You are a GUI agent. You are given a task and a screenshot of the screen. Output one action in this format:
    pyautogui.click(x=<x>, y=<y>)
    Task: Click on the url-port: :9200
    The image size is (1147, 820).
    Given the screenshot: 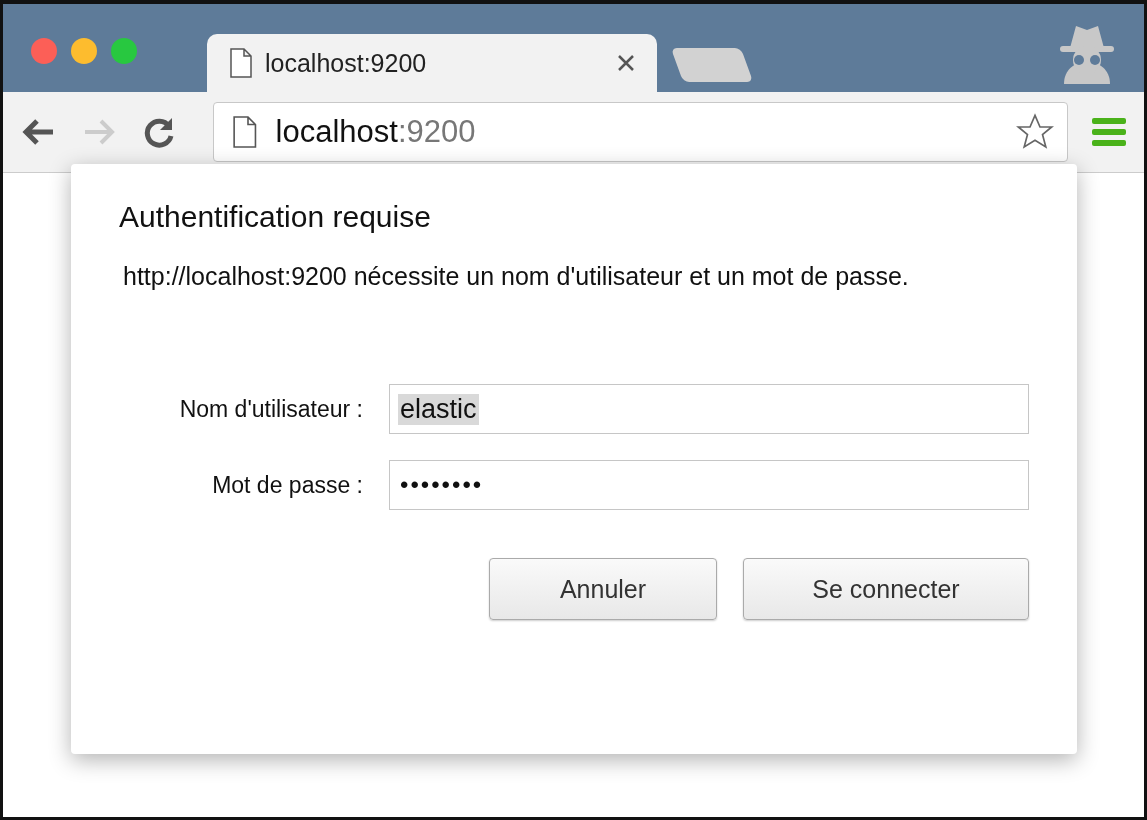 What is the action you would take?
    pyautogui.click(x=436, y=132)
    